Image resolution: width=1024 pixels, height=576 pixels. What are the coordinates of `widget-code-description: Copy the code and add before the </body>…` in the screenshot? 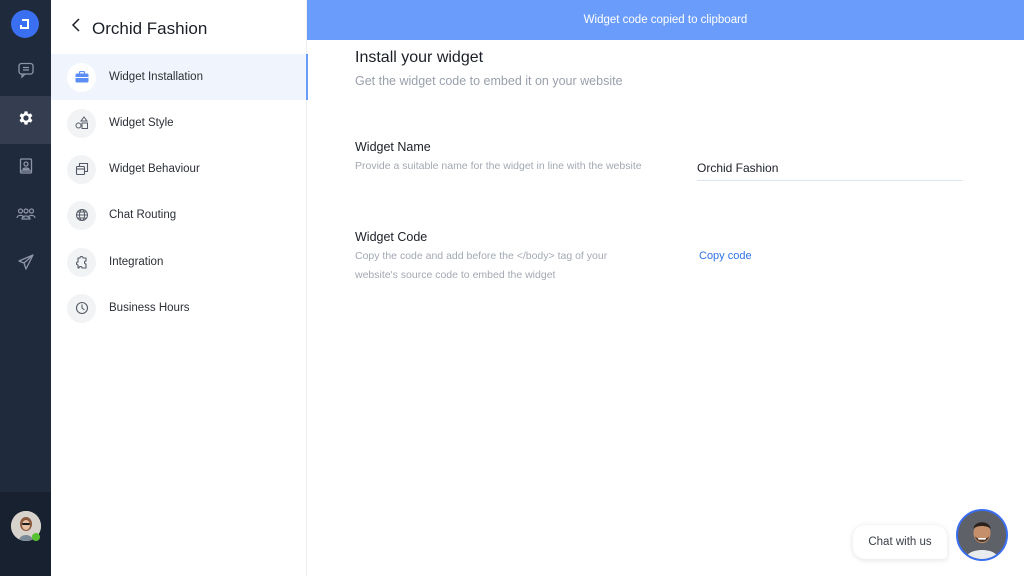 It's located at (481, 265).